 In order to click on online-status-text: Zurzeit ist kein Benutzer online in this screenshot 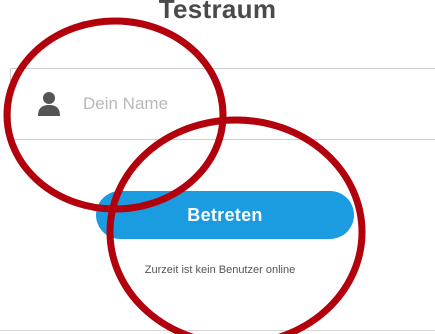, I will do `click(220, 270)`.